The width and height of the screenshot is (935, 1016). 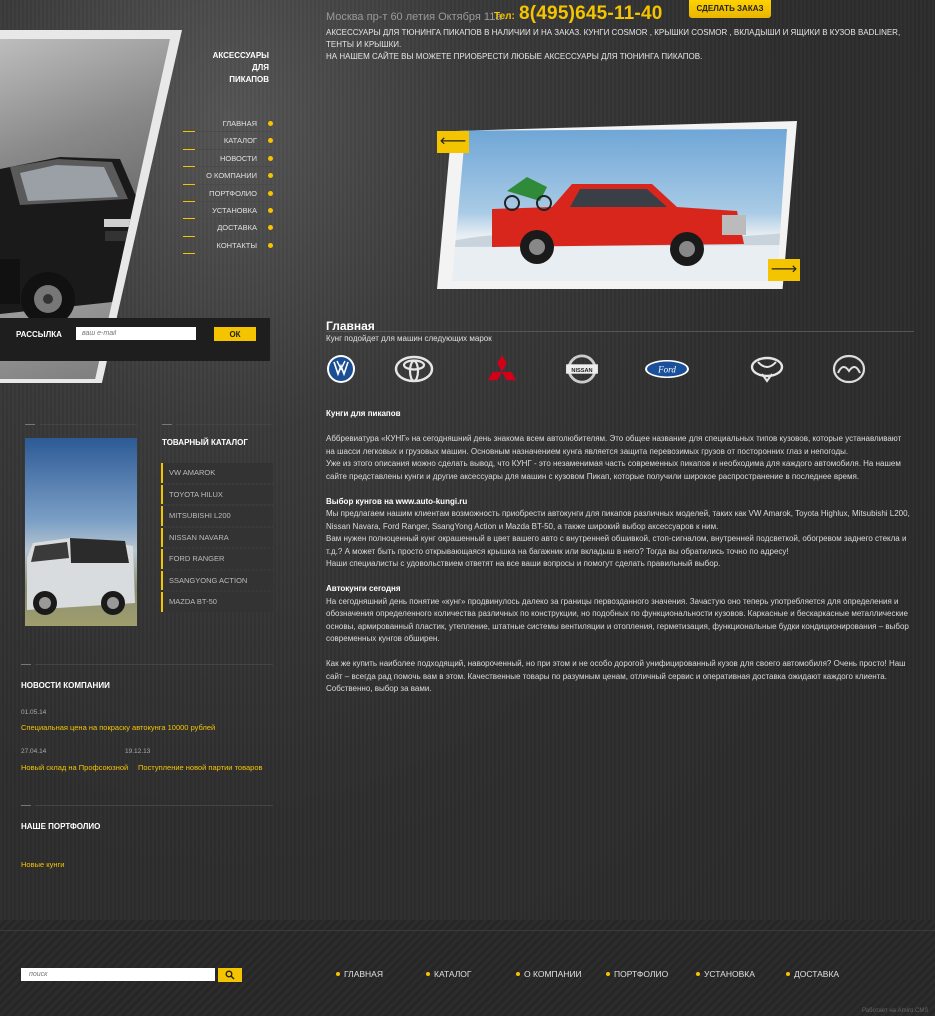 I want to click on volkswagen-logo-icon, so click(x=341, y=369).